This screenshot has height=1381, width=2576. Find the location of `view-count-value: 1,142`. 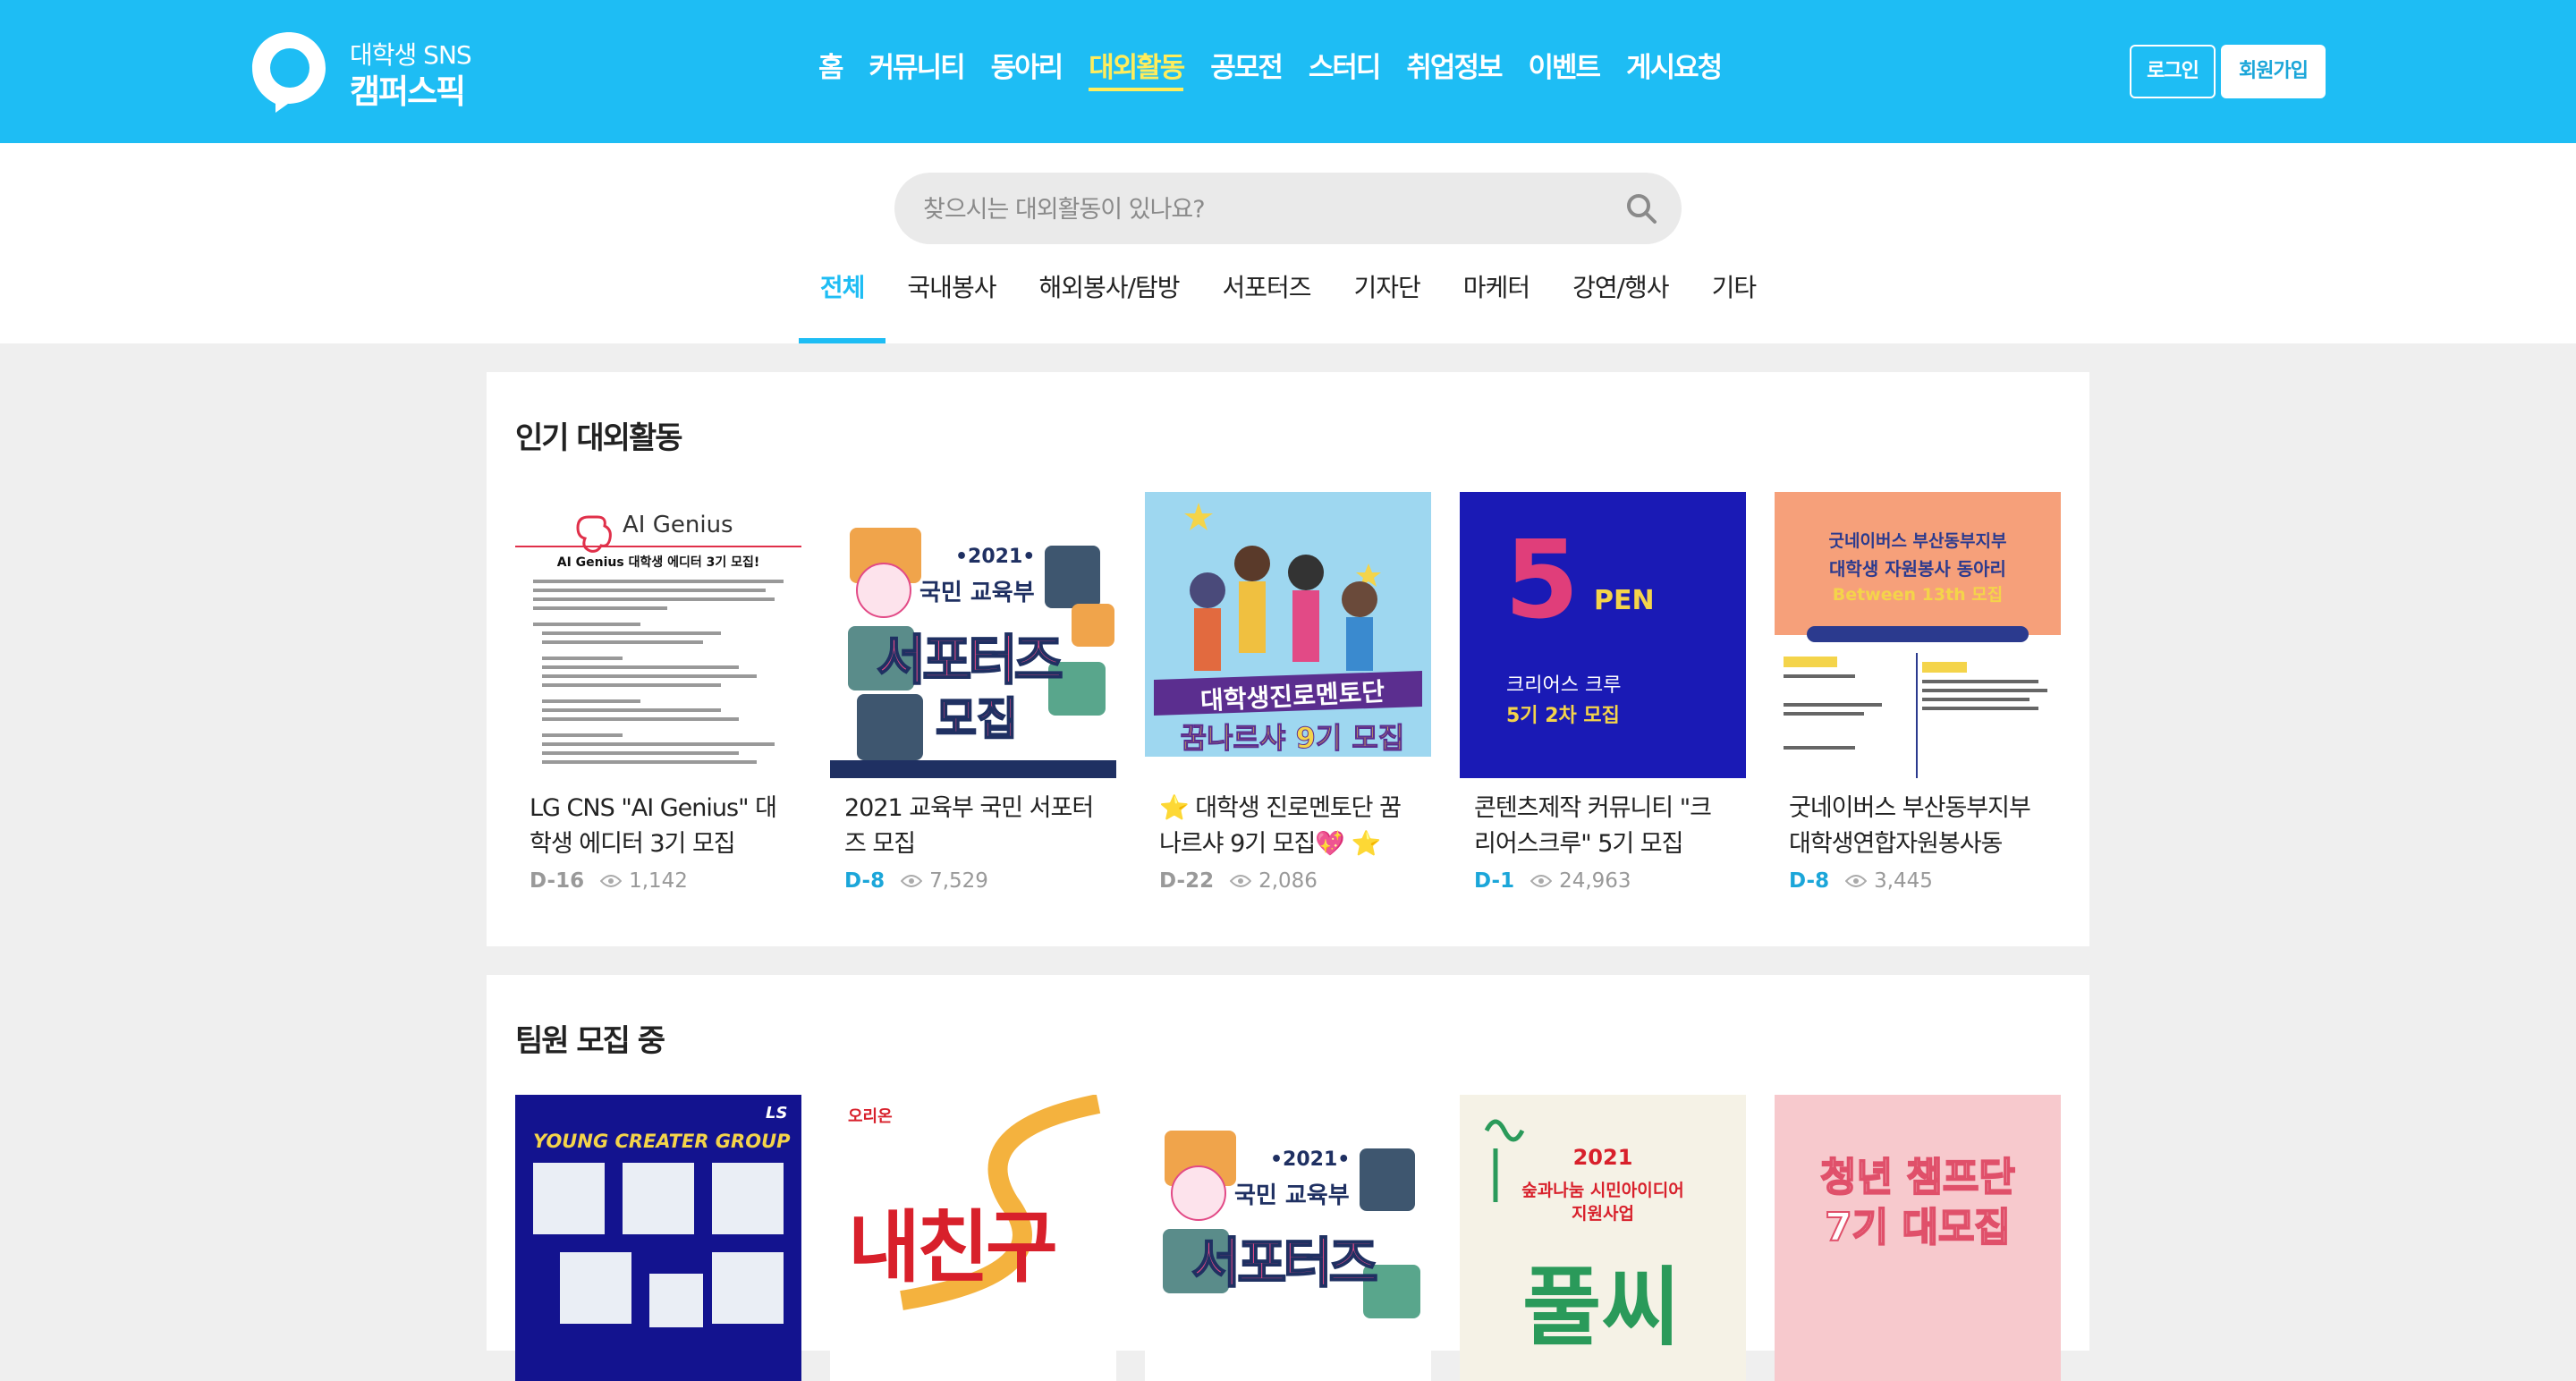

view-count-value: 1,142 is located at coordinates (658, 881).